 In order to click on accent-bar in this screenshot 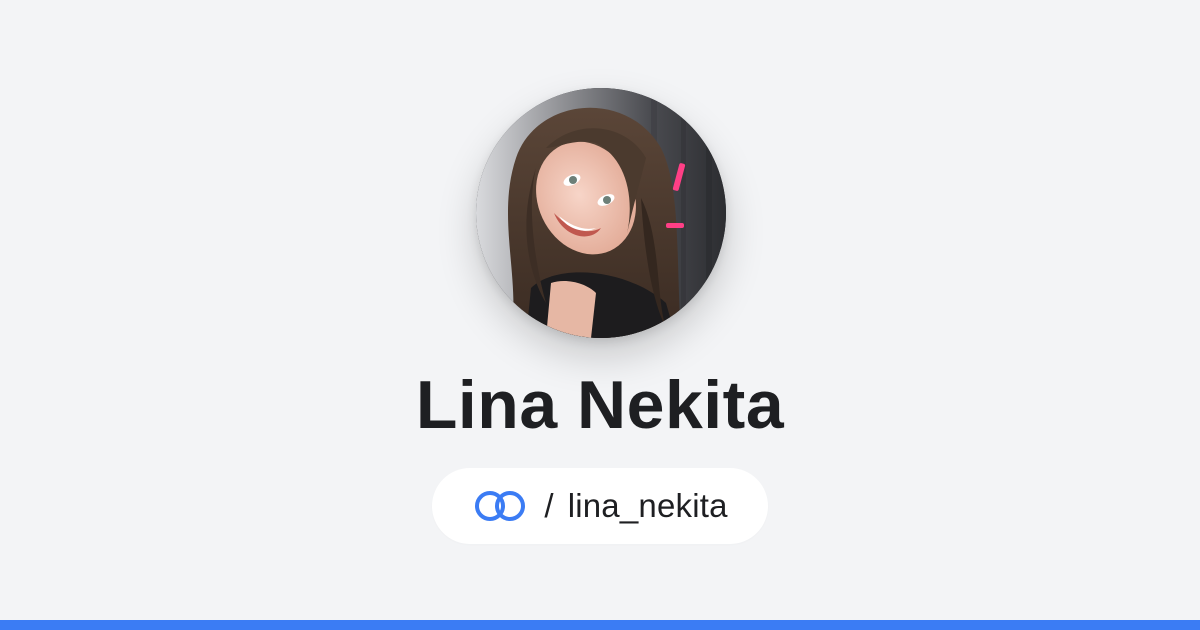, I will do `click(600, 625)`.